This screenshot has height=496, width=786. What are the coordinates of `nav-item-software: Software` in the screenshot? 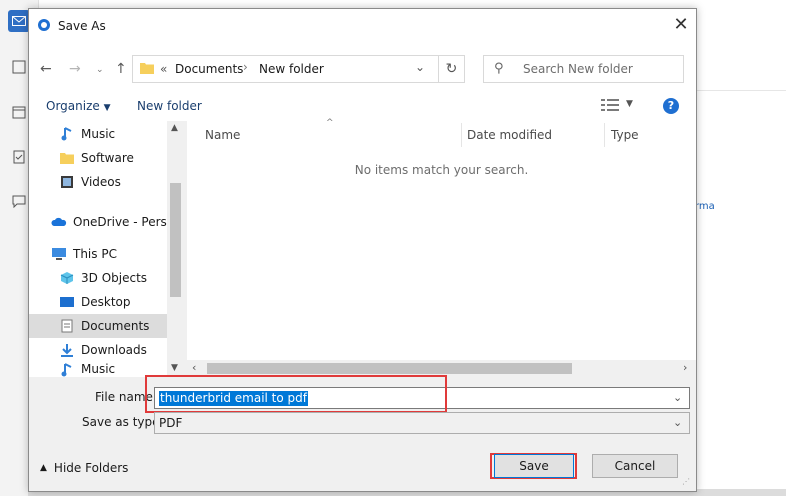 It's located at (98, 158).